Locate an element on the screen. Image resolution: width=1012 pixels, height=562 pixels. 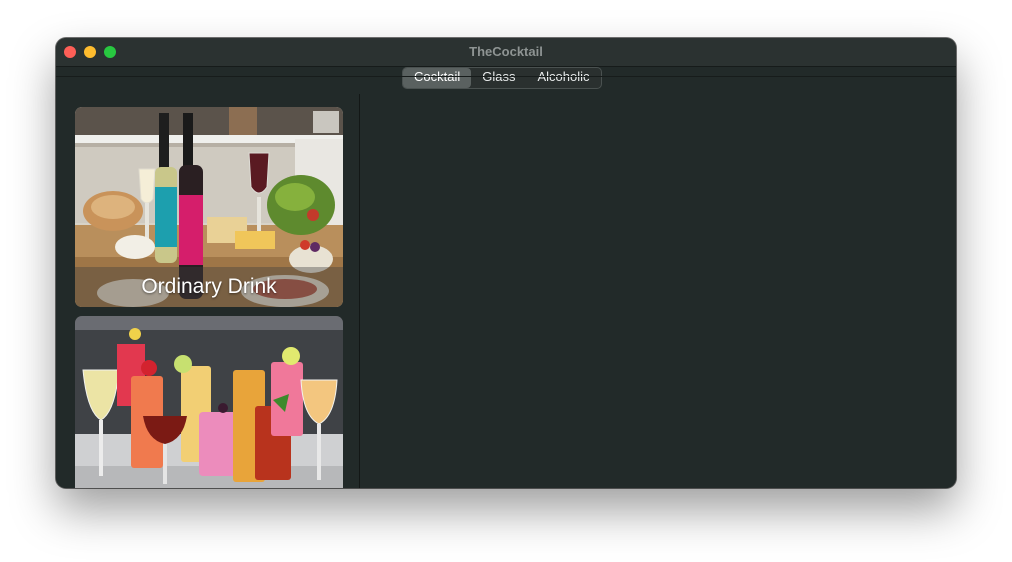
tab-cocktail: Cocktail is located at coordinates (437, 78).